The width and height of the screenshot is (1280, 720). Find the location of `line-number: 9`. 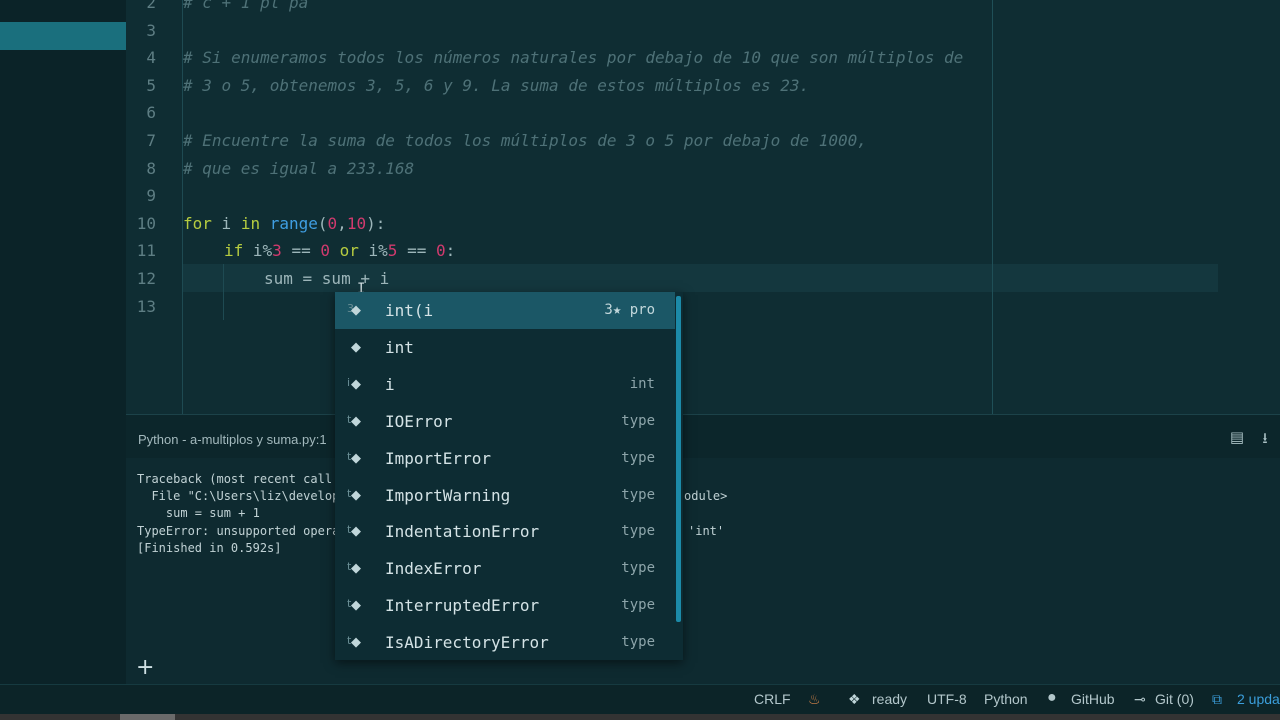

line-number: 9 is located at coordinates (151, 196).